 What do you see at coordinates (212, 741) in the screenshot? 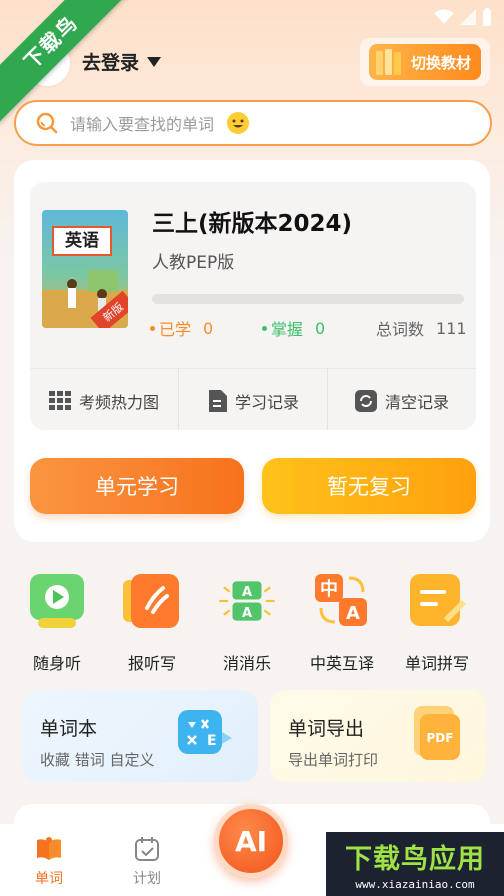
I see `svg-text: E` at bounding box center [212, 741].